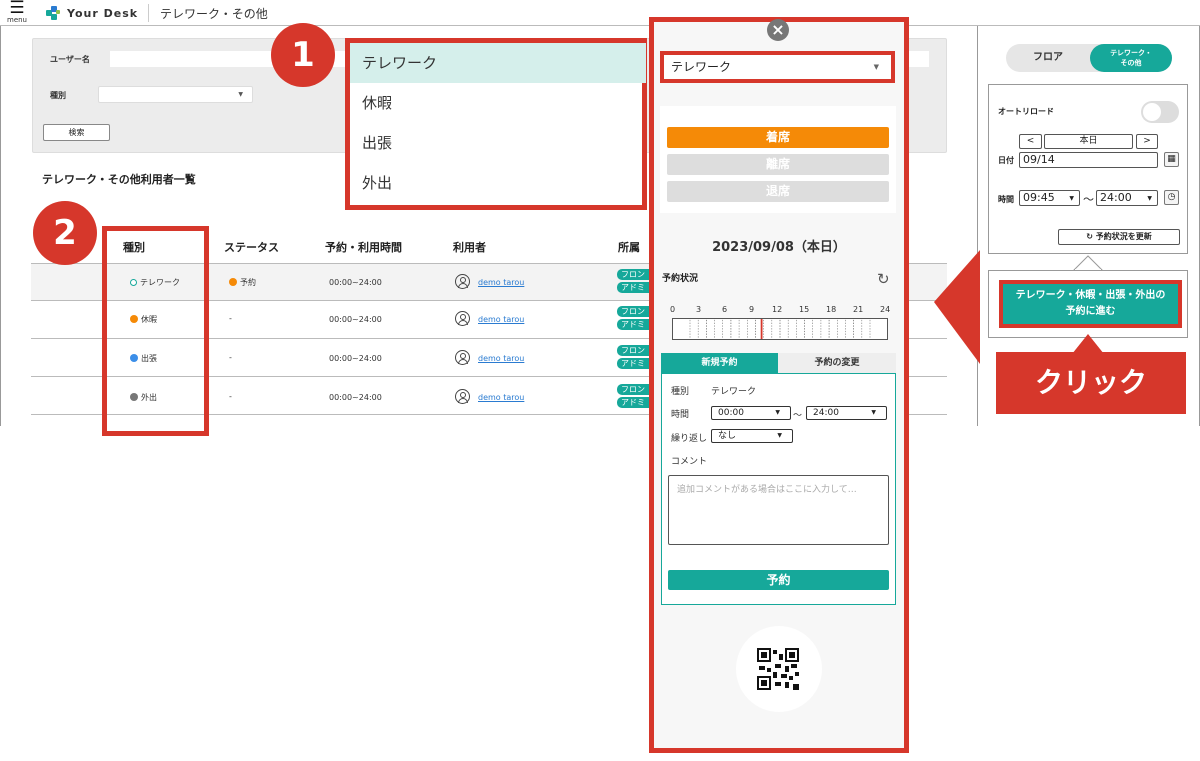  Describe the element at coordinates (175, 94) in the screenshot. I see `type-select: ▼` at that location.